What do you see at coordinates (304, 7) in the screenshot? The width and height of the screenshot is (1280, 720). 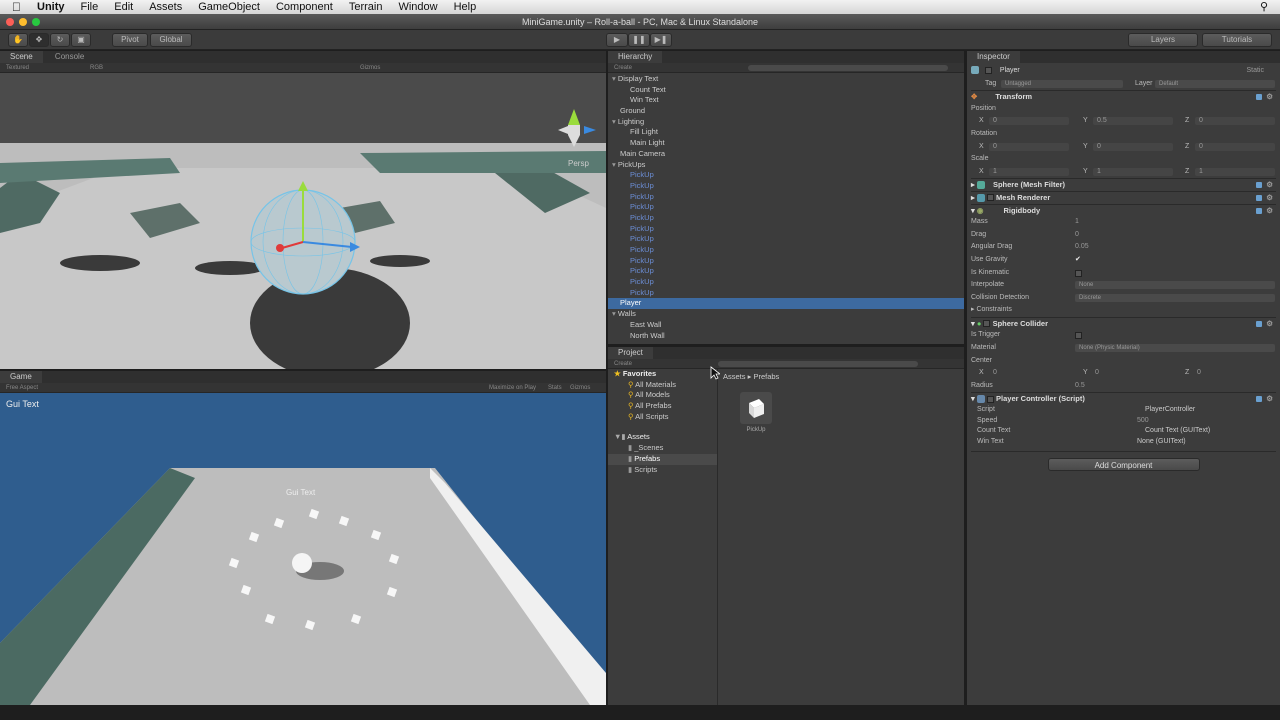 I see `menu-component: Component` at bounding box center [304, 7].